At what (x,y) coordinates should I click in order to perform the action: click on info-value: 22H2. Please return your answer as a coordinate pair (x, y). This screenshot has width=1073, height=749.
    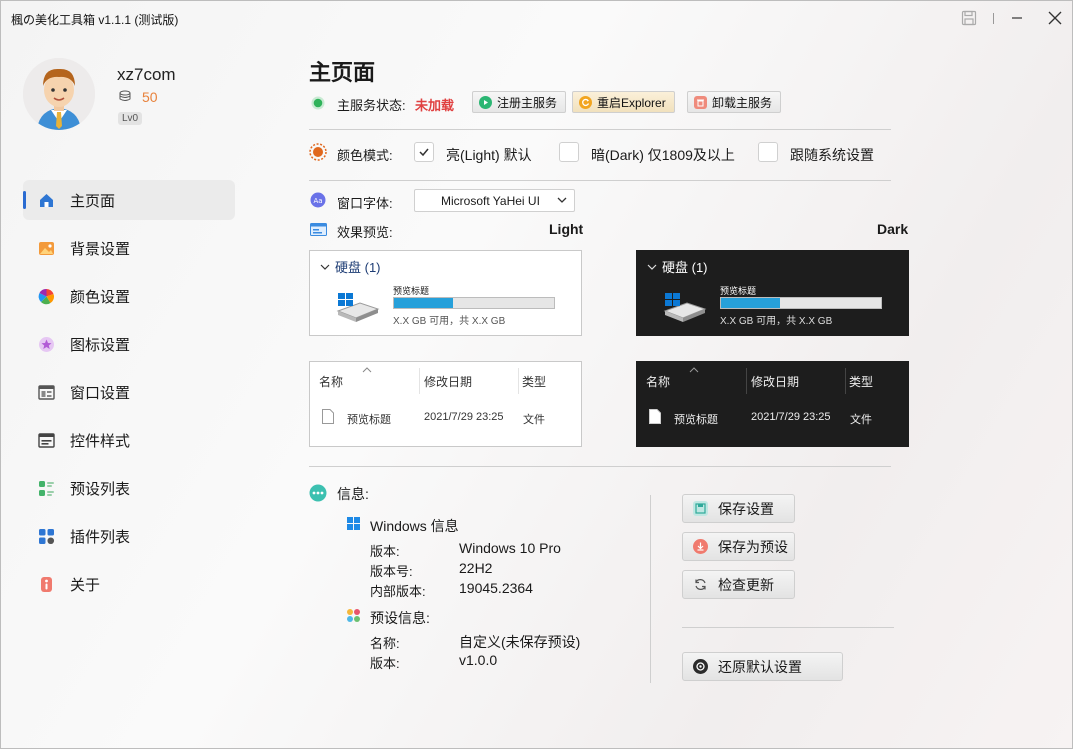
    Looking at the image, I should click on (476, 568).